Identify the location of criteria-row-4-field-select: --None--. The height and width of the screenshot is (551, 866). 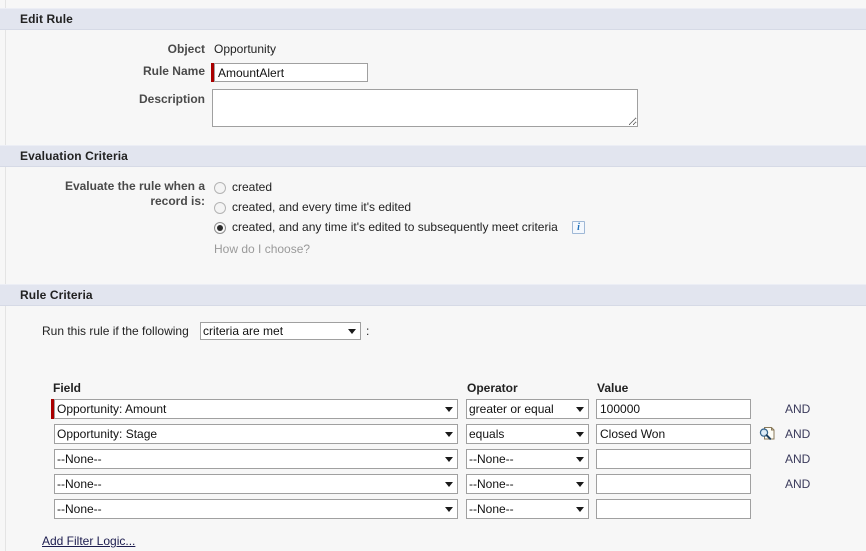
(256, 484).